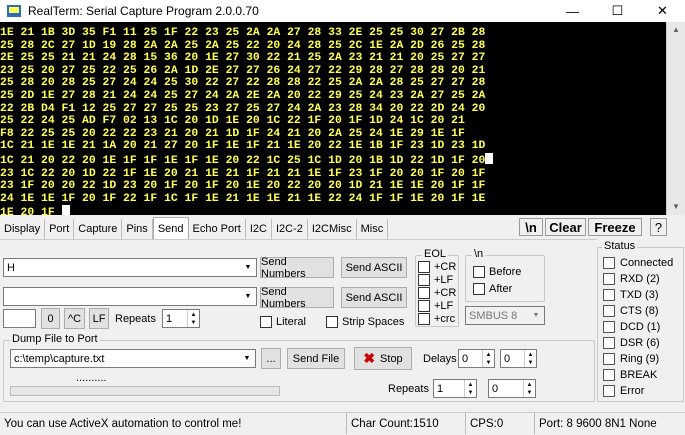 Image resolution: width=685 pixels, height=435 pixels. Describe the element at coordinates (675, 118) in the screenshot. I see `terminal-scrollbar: ▲ ▼` at that location.